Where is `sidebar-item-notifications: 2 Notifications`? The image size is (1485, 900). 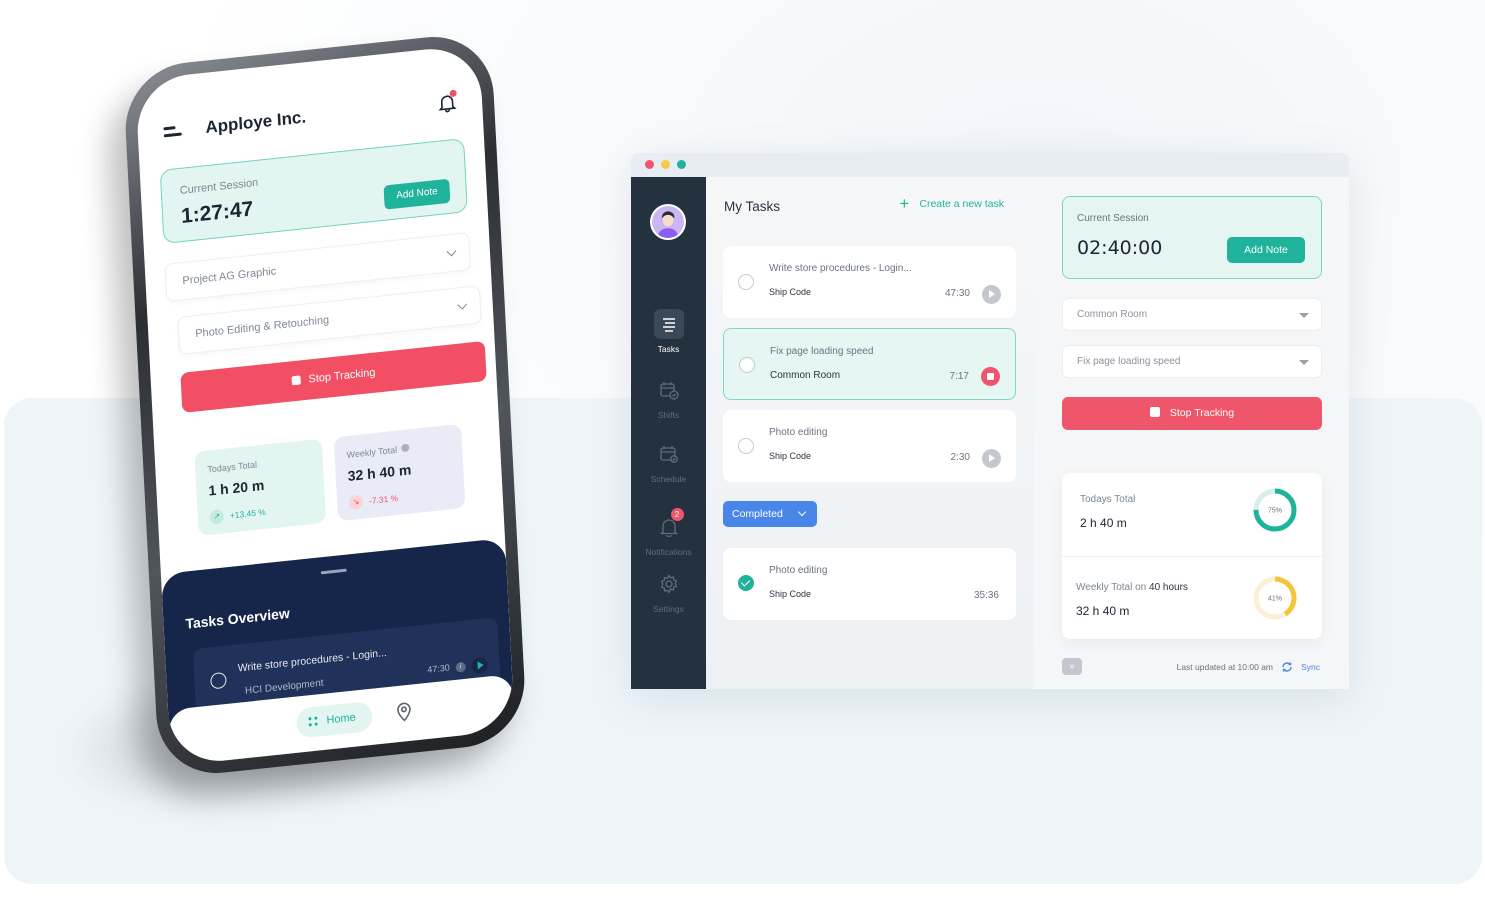 sidebar-item-notifications: 2 Notifications is located at coordinates (668, 532).